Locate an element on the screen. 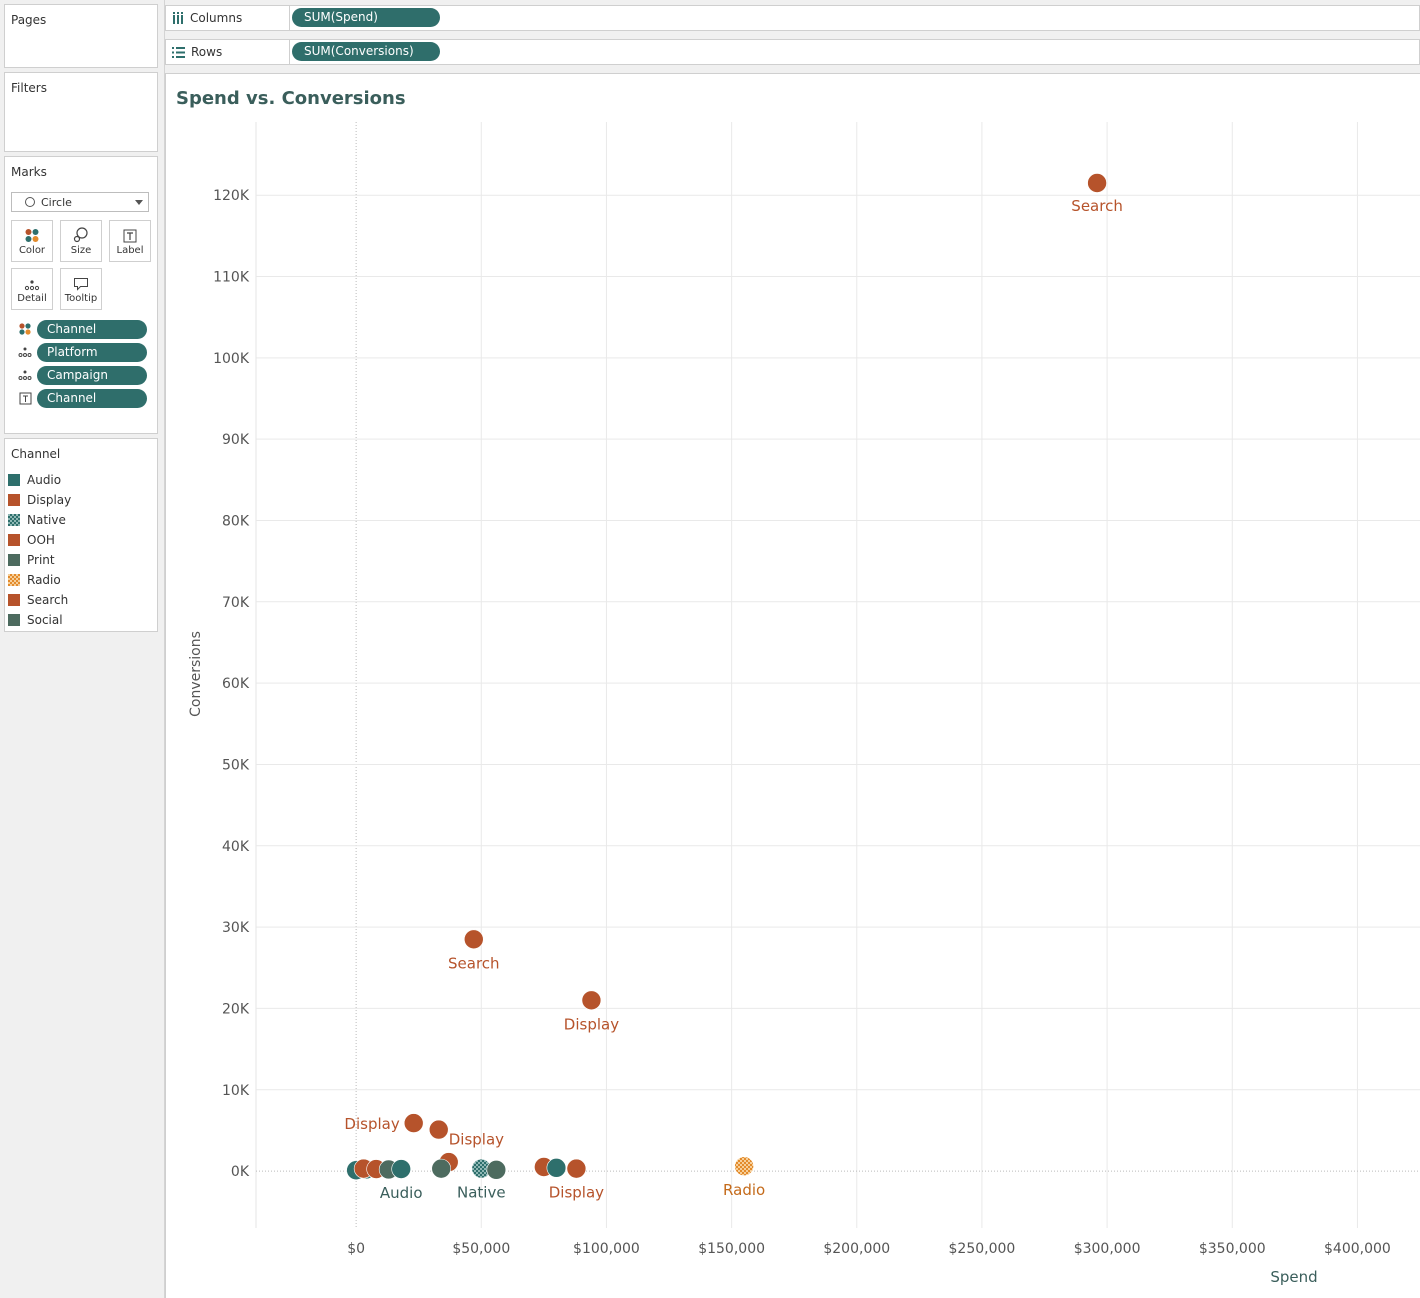 The width and height of the screenshot is (1420, 1298). legend-label: Audio is located at coordinates (44, 480).